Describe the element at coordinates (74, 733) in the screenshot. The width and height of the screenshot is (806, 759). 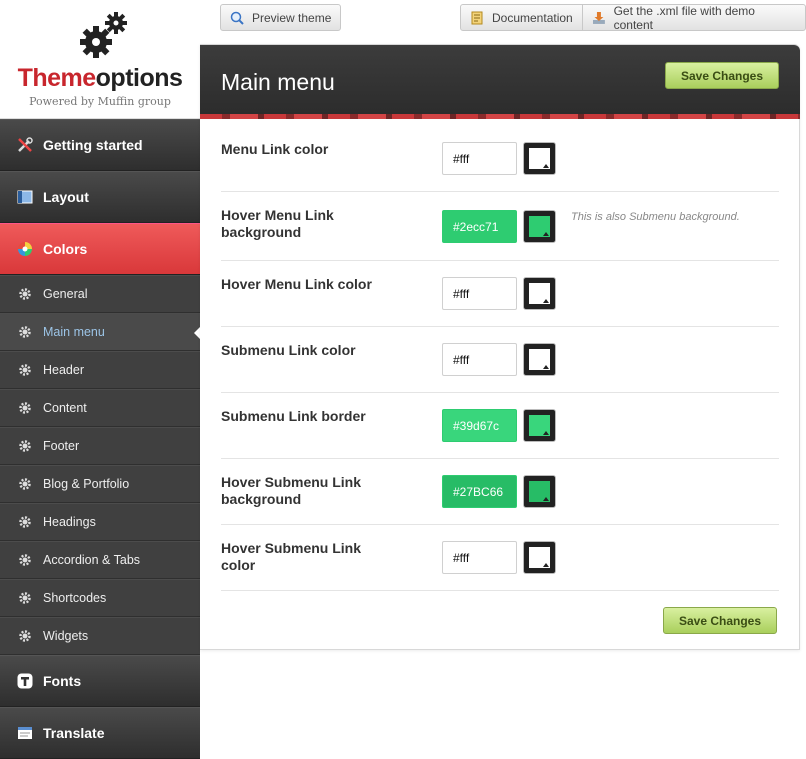
I see `sidebar-item-label: Translate` at that location.